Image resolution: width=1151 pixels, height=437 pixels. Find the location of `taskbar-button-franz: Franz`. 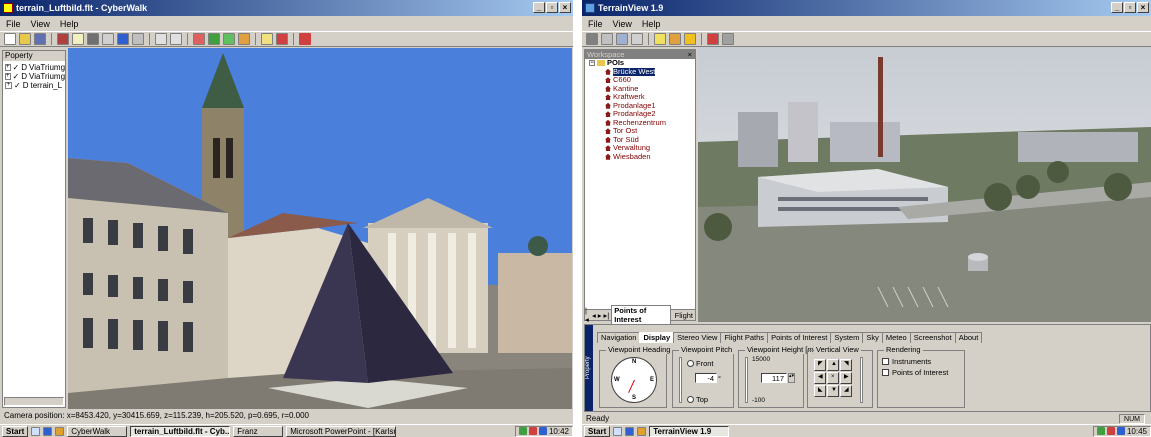

taskbar-button-franz: Franz is located at coordinates (258, 431).